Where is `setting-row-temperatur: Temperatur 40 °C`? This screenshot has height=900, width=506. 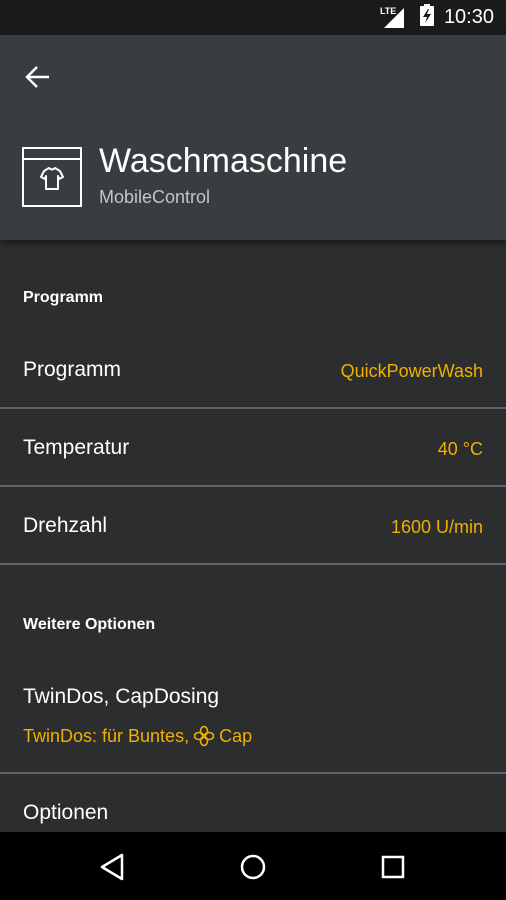 setting-row-temperatur: Temperatur 40 °C is located at coordinates (253, 448).